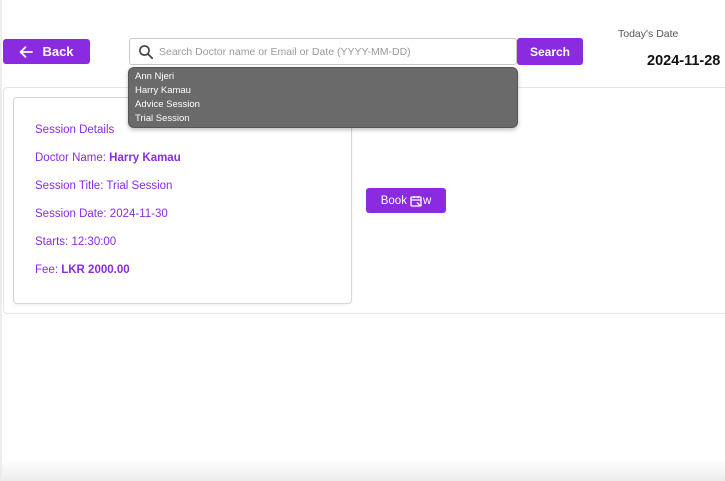 Image resolution: width=725 pixels, height=481 pixels. I want to click on bottom-shadow, so click(362, 470).